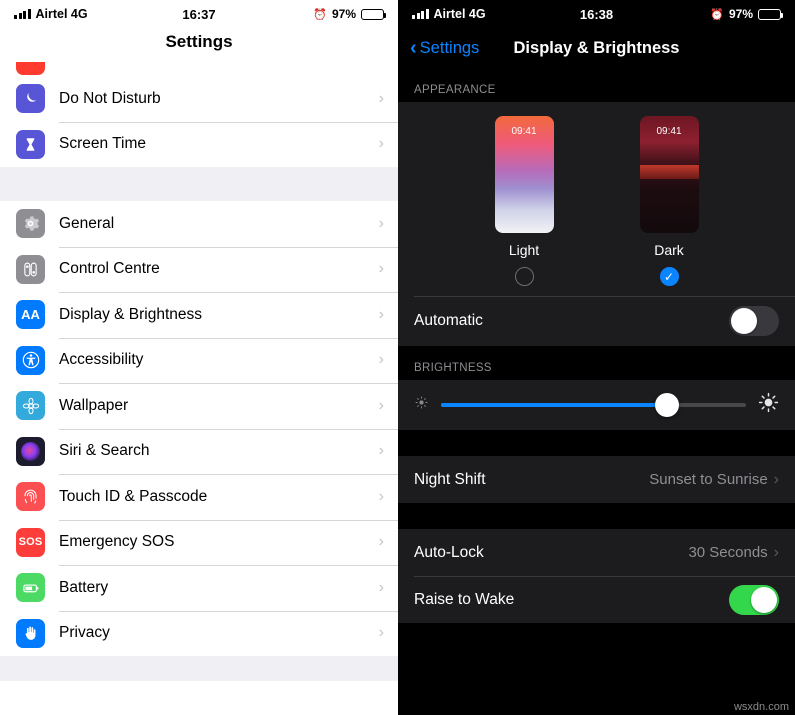 This screenshot has width=795, height=715. I want to click on hand-icon, so click(30, 633).